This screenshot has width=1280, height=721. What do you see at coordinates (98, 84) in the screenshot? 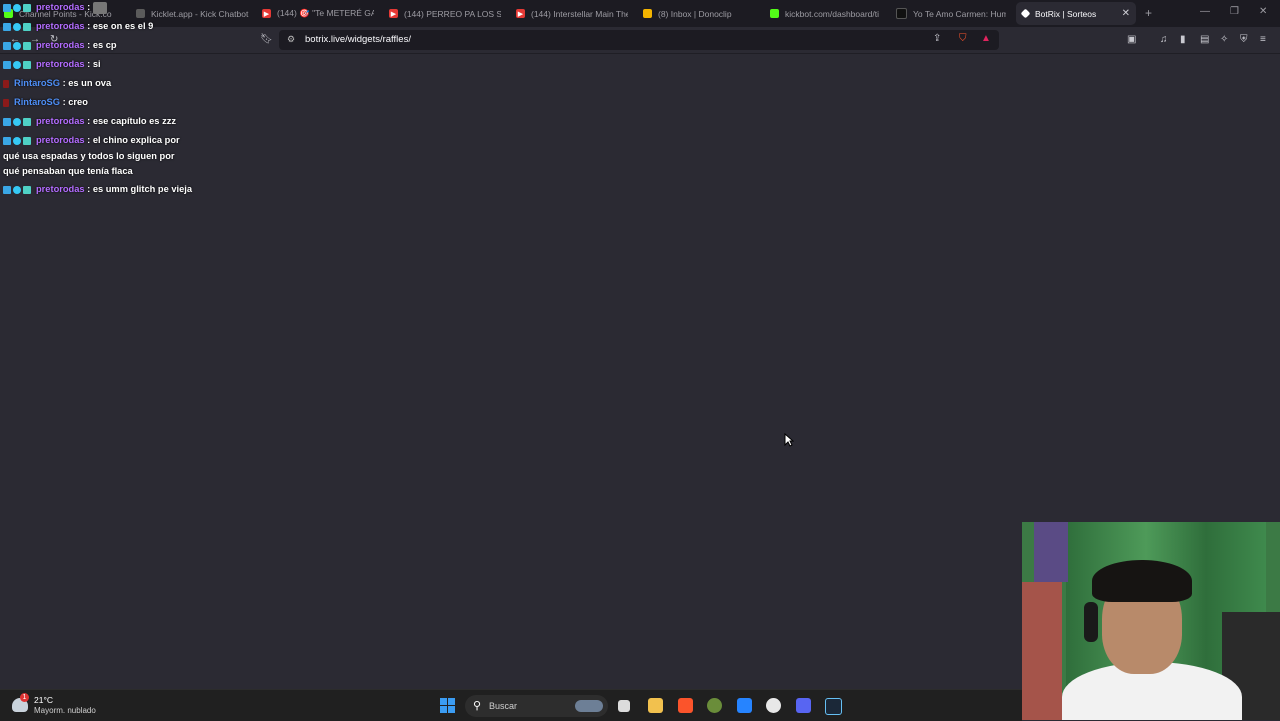
I see `chat-message: RintaroSG : es un ova` at bounding box center [98, 84].